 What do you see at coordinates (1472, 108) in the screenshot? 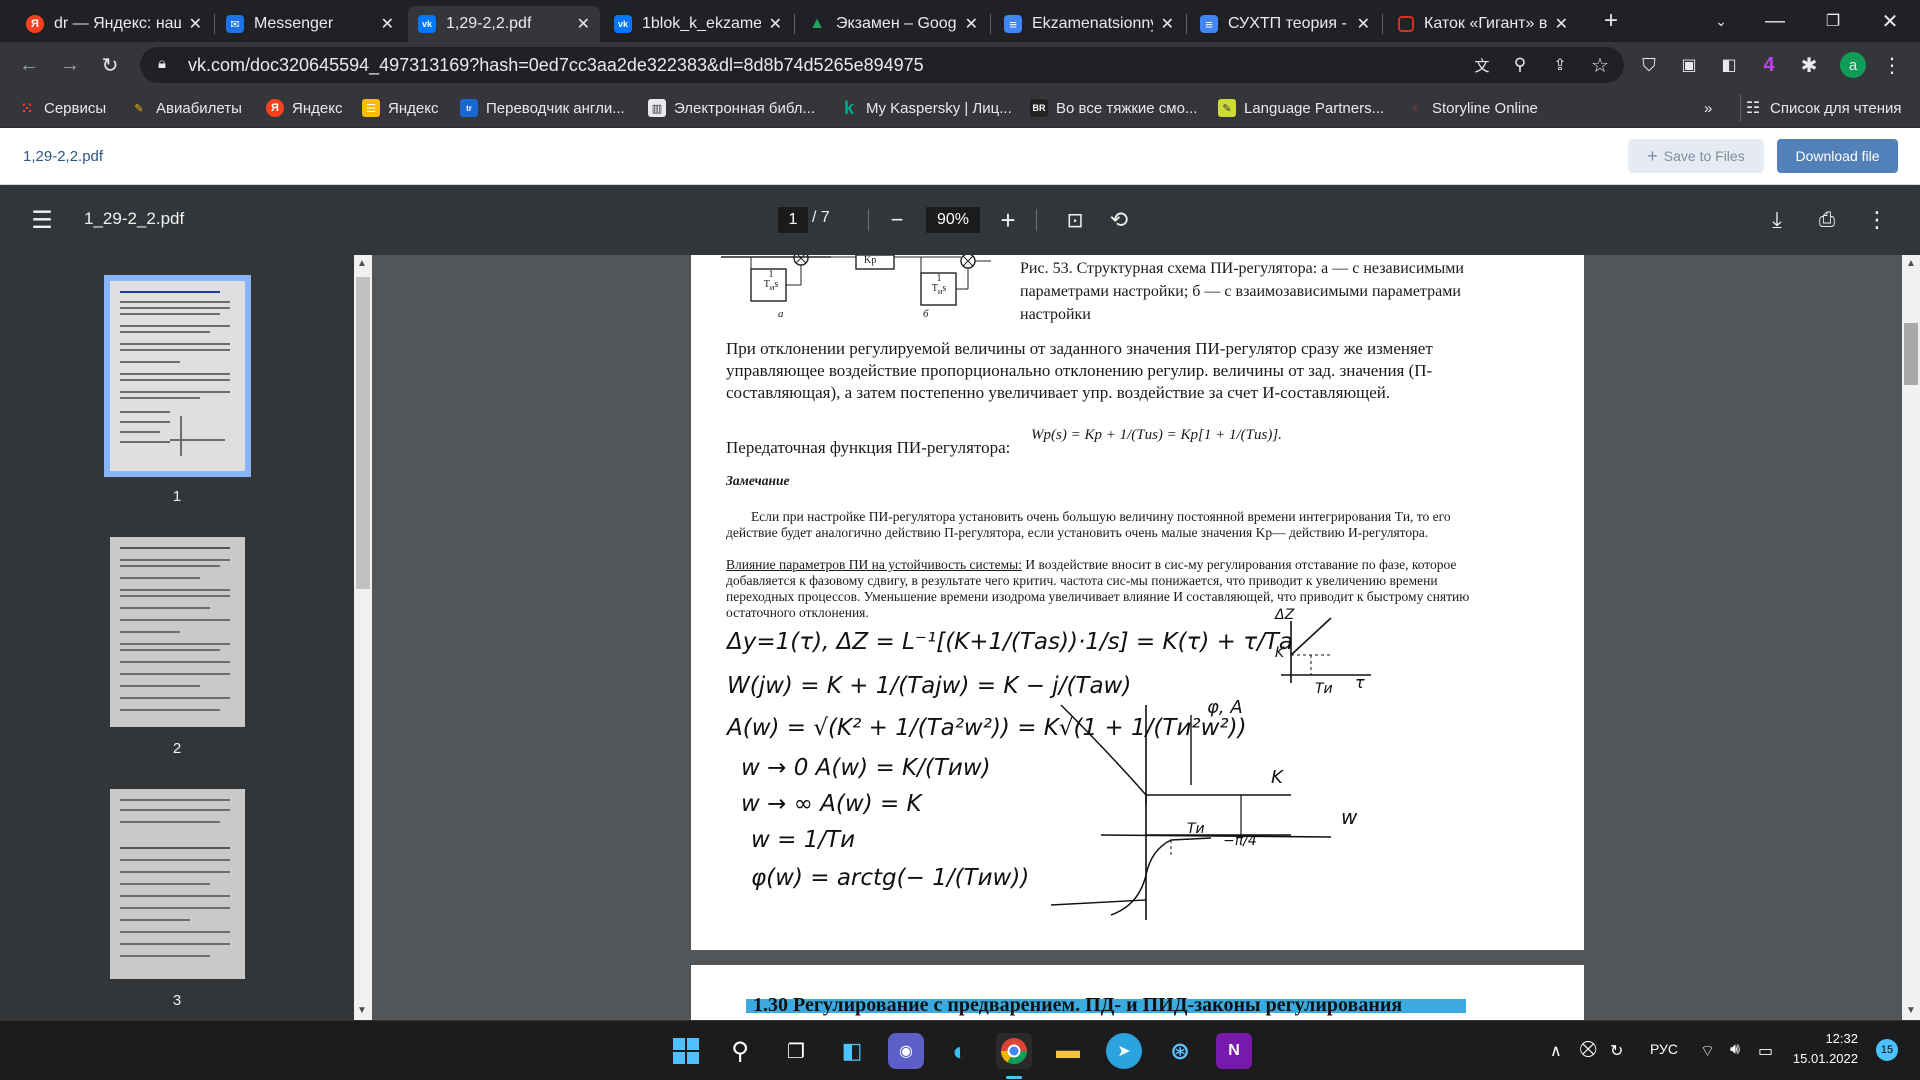
I see `bookmark-storyline: ♁ Storyline Online` at bounding box center [1472, 108].